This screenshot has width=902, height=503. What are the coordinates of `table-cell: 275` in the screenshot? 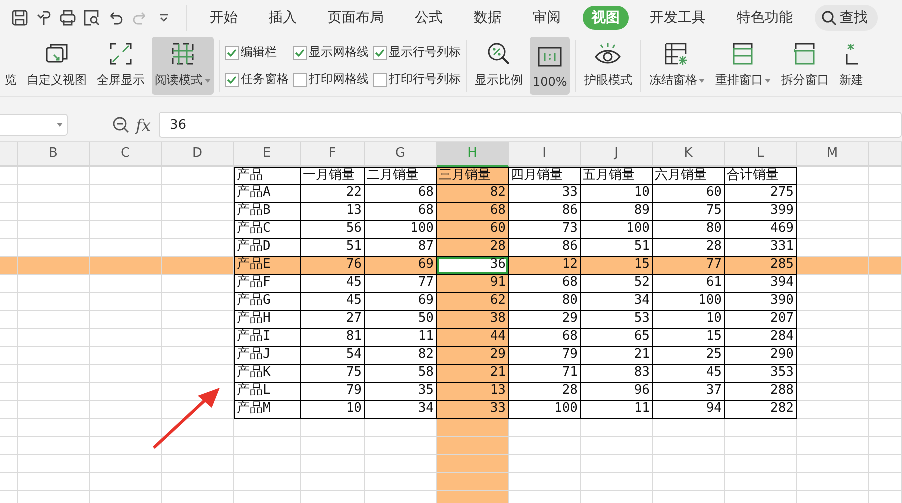 It's located at (761, 194).